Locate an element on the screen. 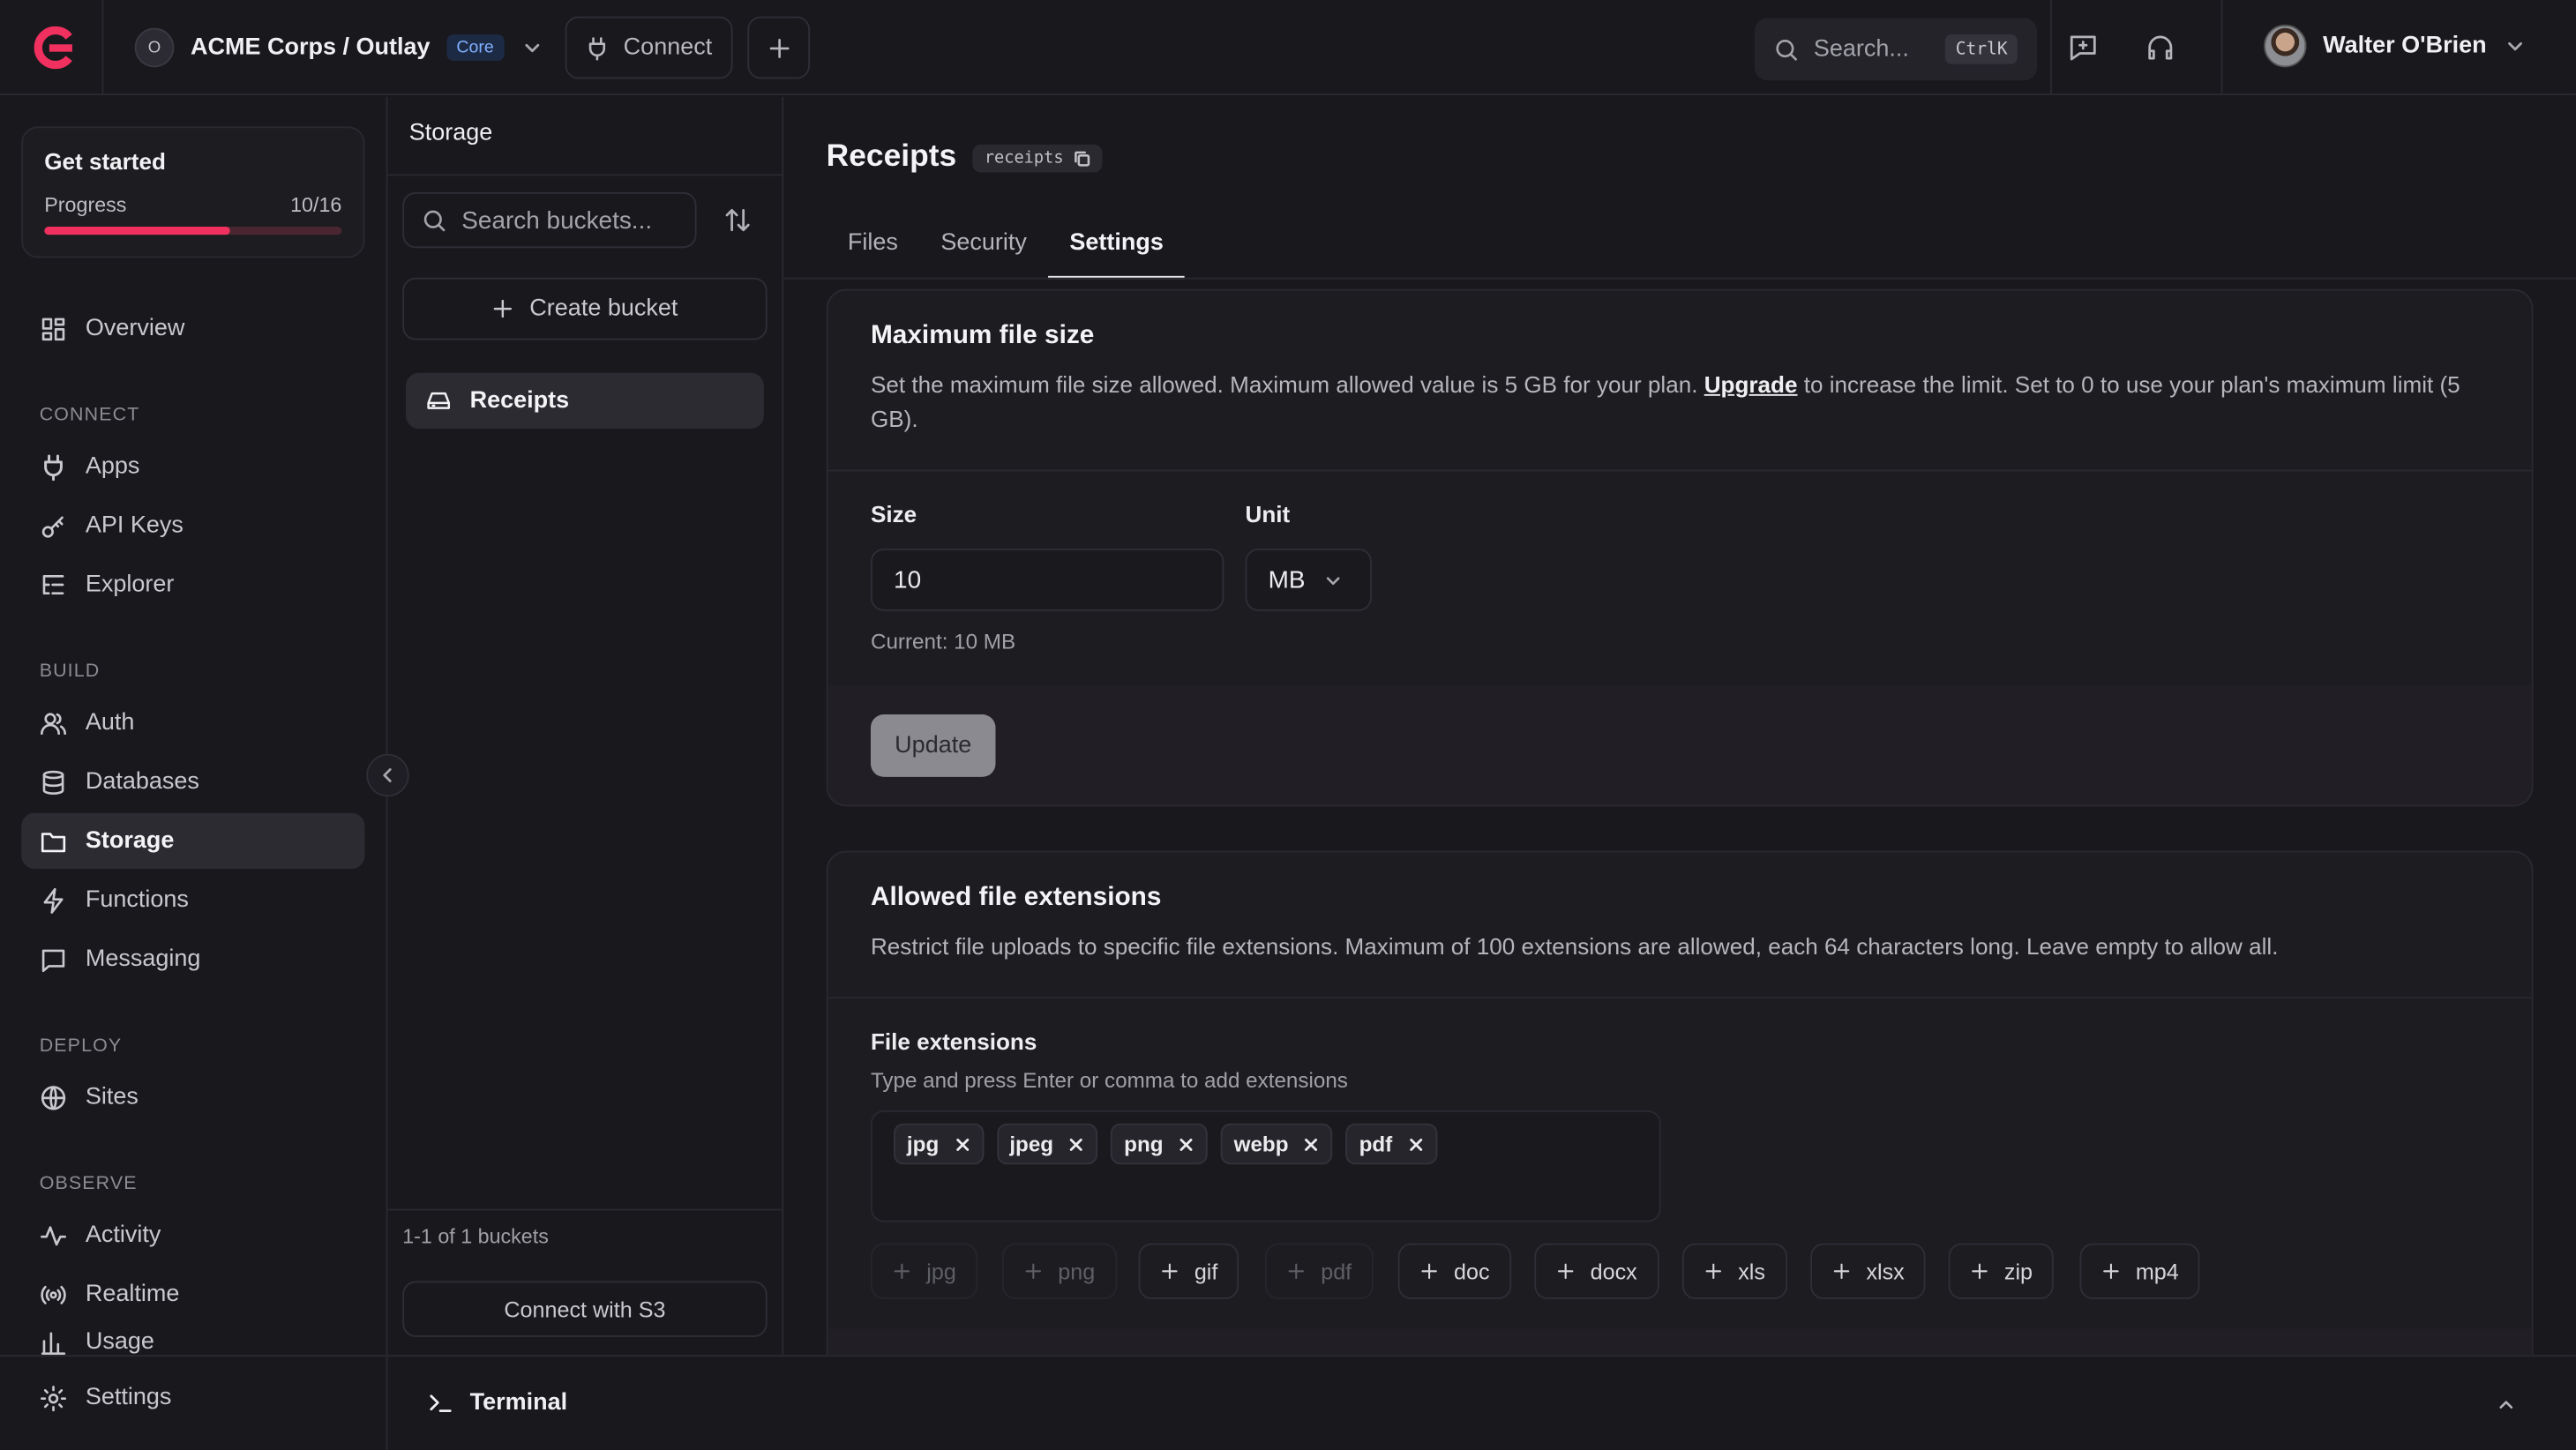  sidebar-item-messaging: Messaging is located at coordinates (192, 959).